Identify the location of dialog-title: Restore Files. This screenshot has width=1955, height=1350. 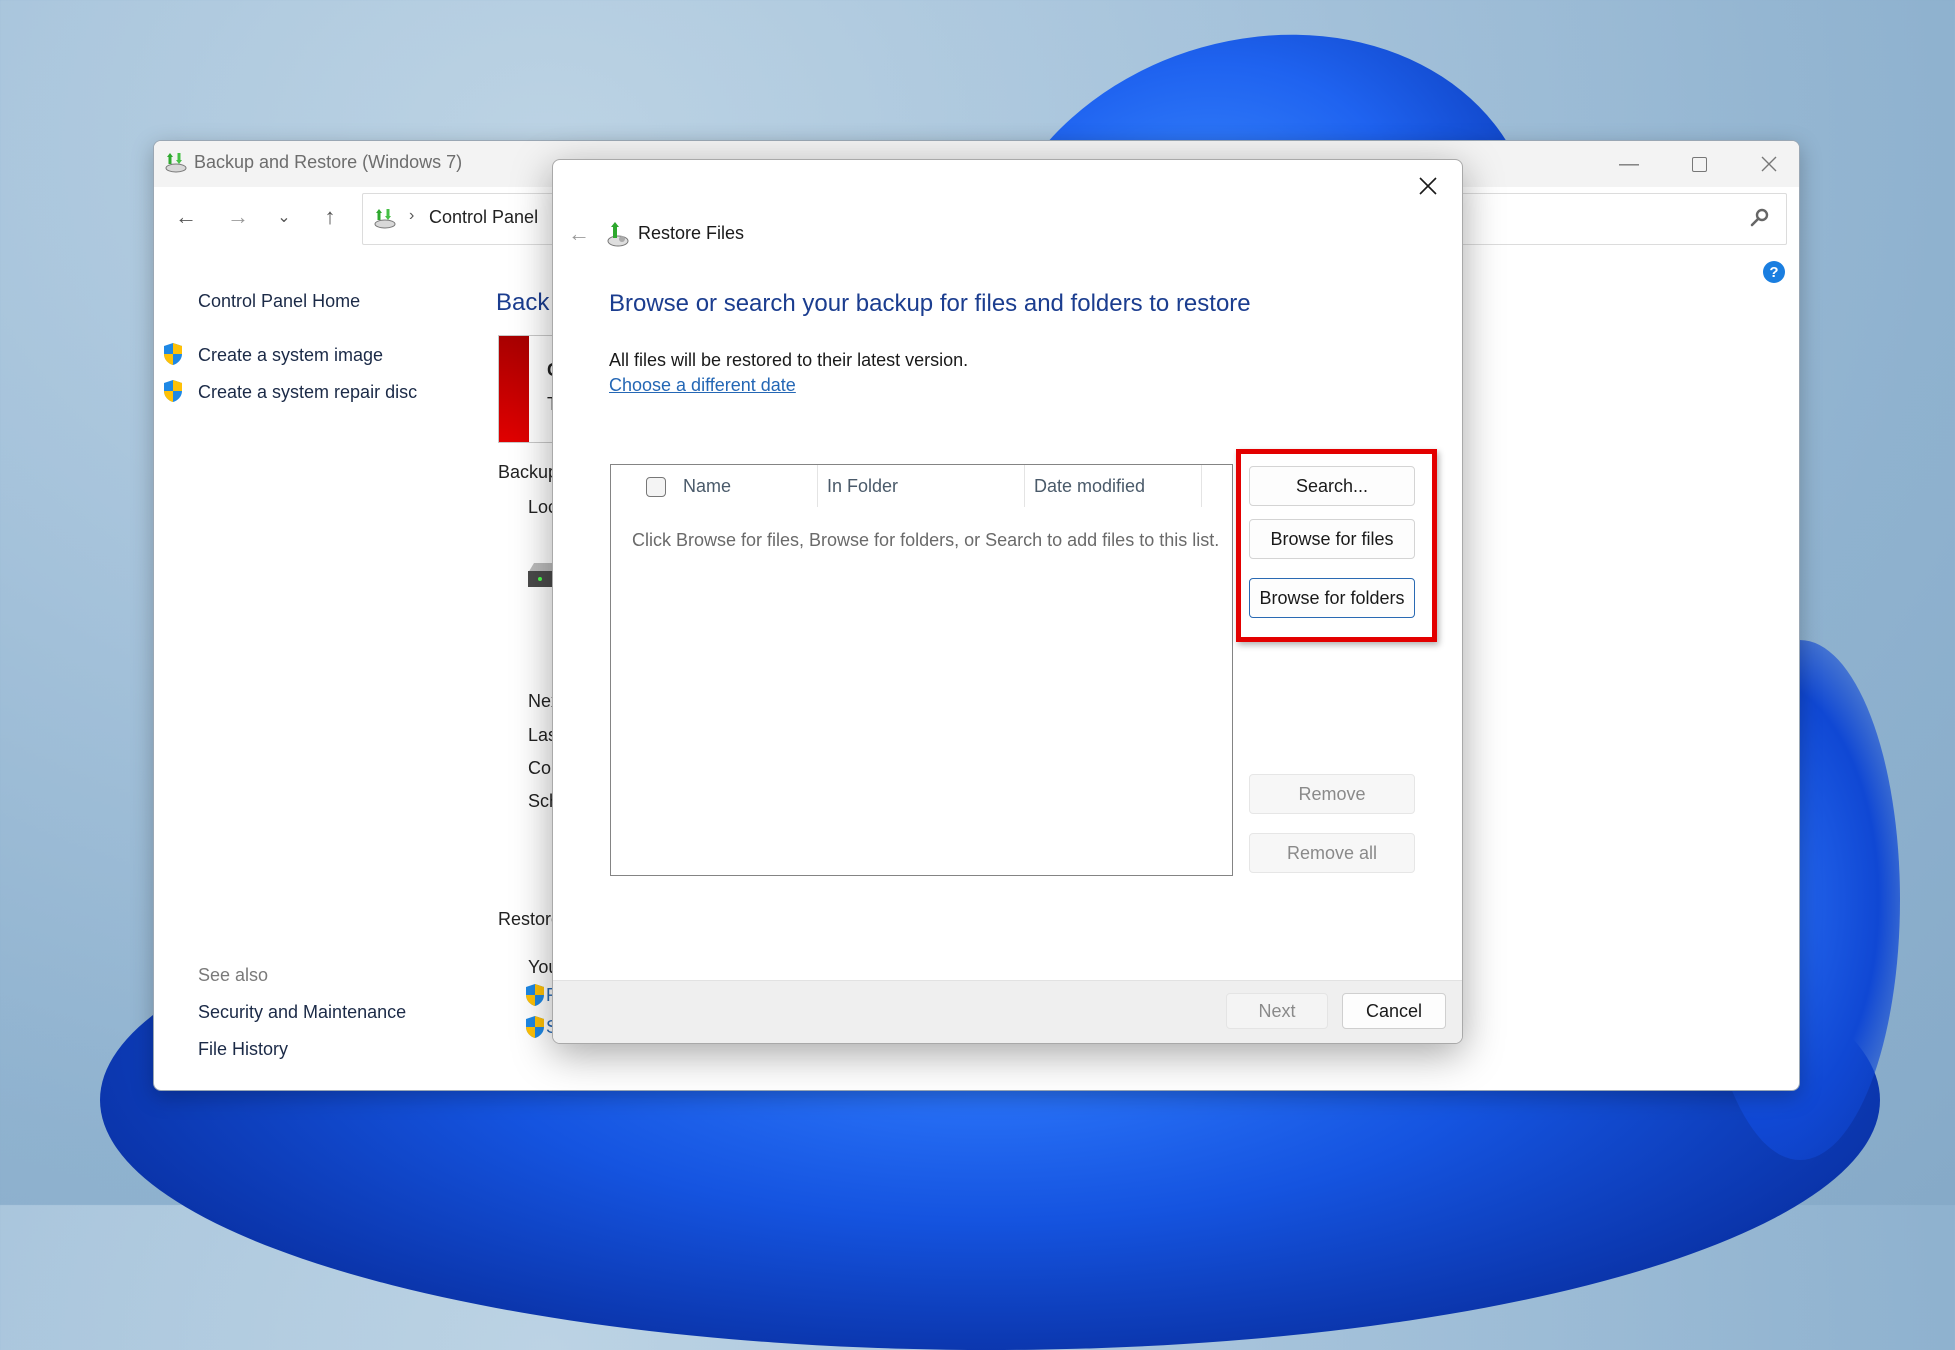
(691, 233).